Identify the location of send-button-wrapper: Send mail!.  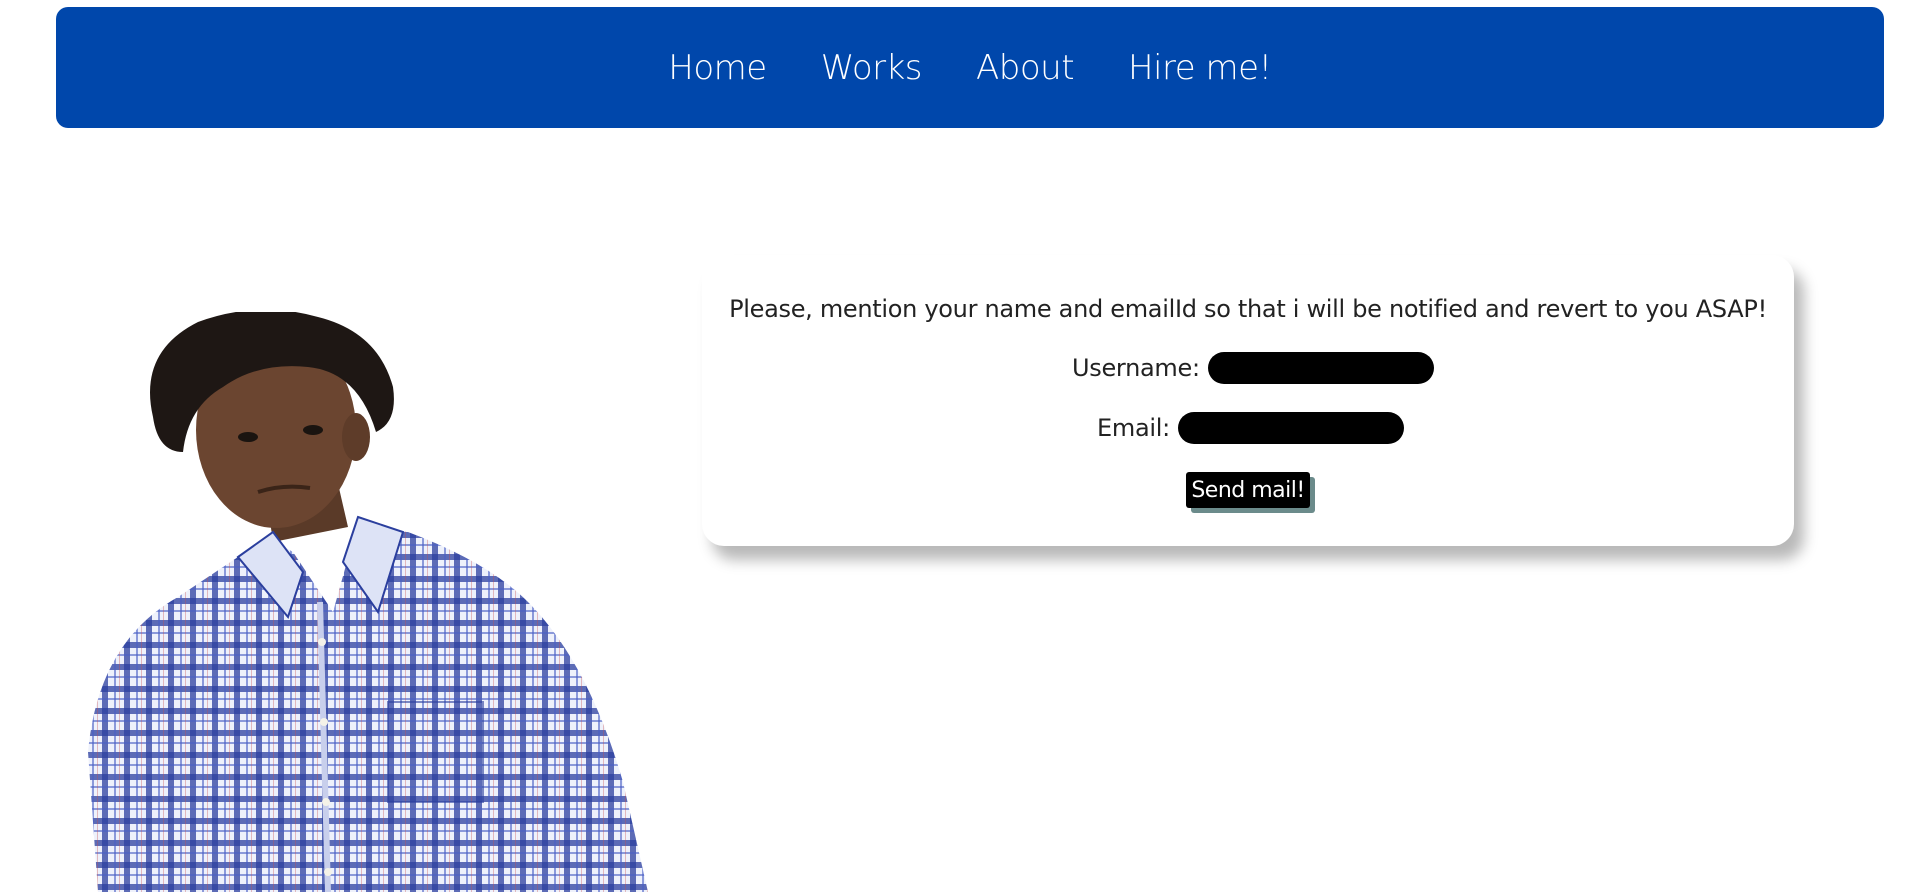
(1250, 492).